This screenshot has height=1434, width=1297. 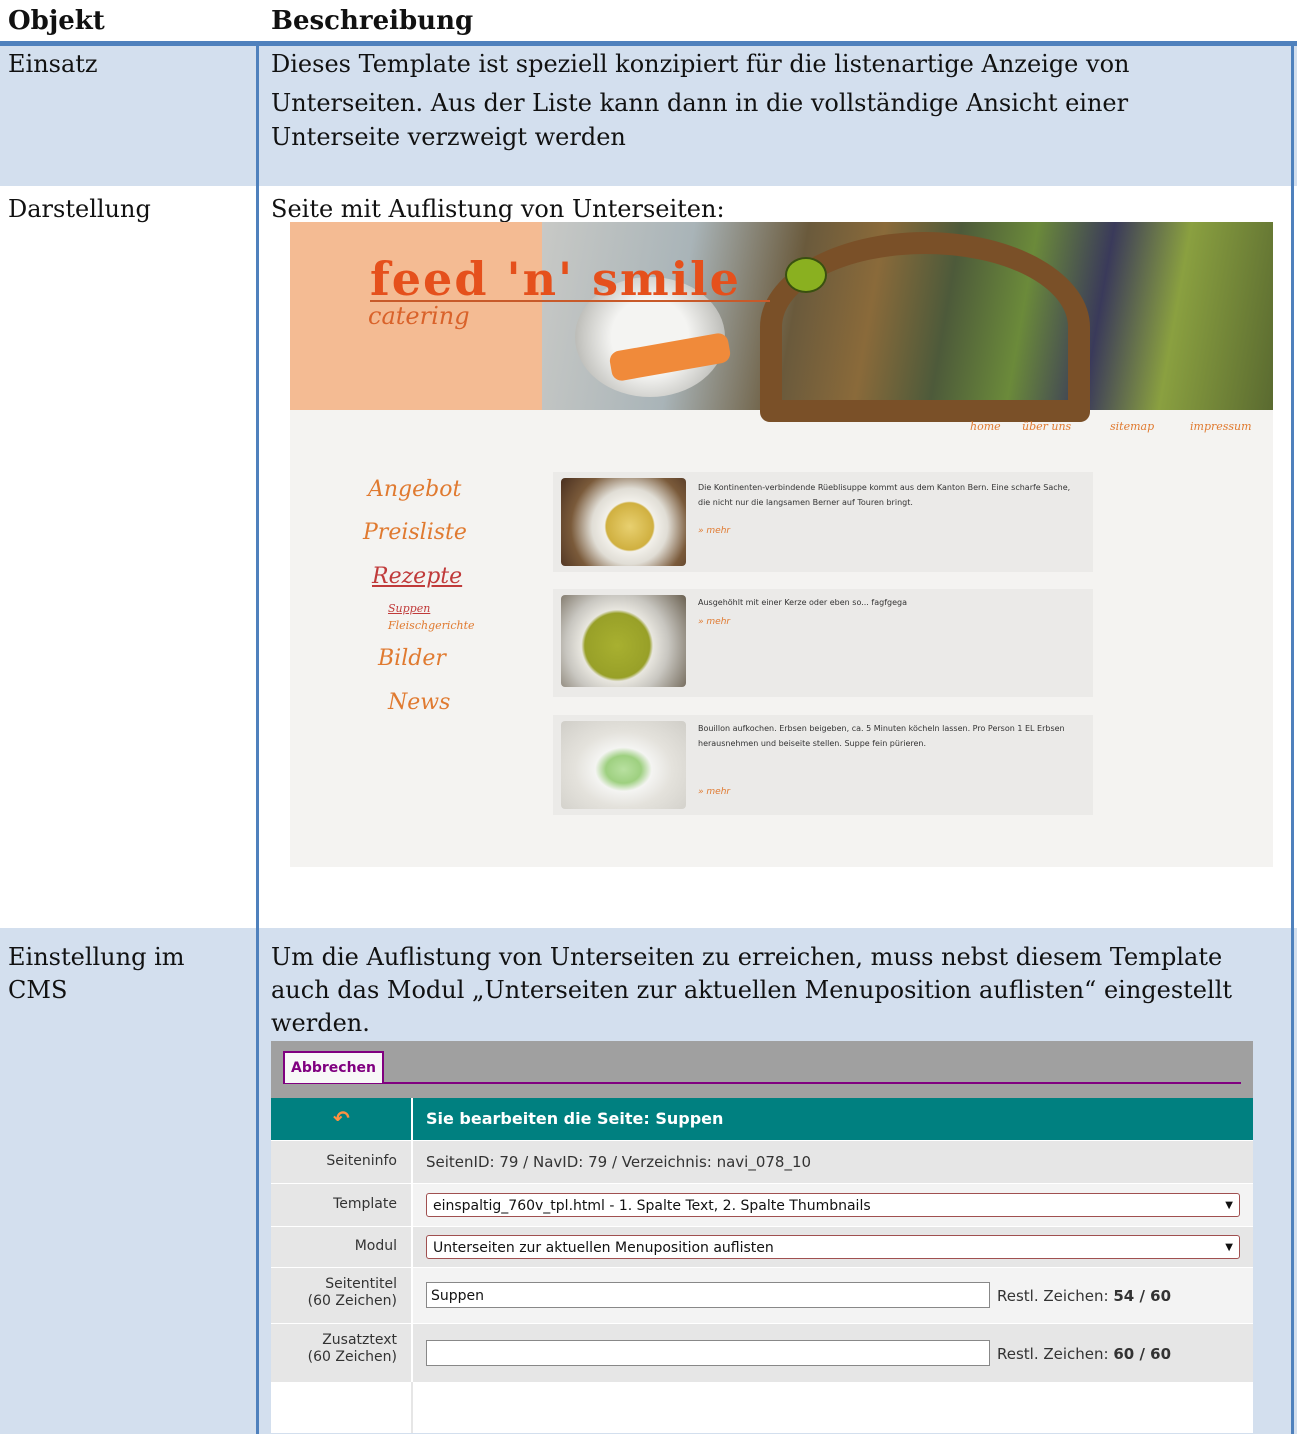 I want to click on seitentitel-count: 54 / 60, so click(x=1142, y=1296).